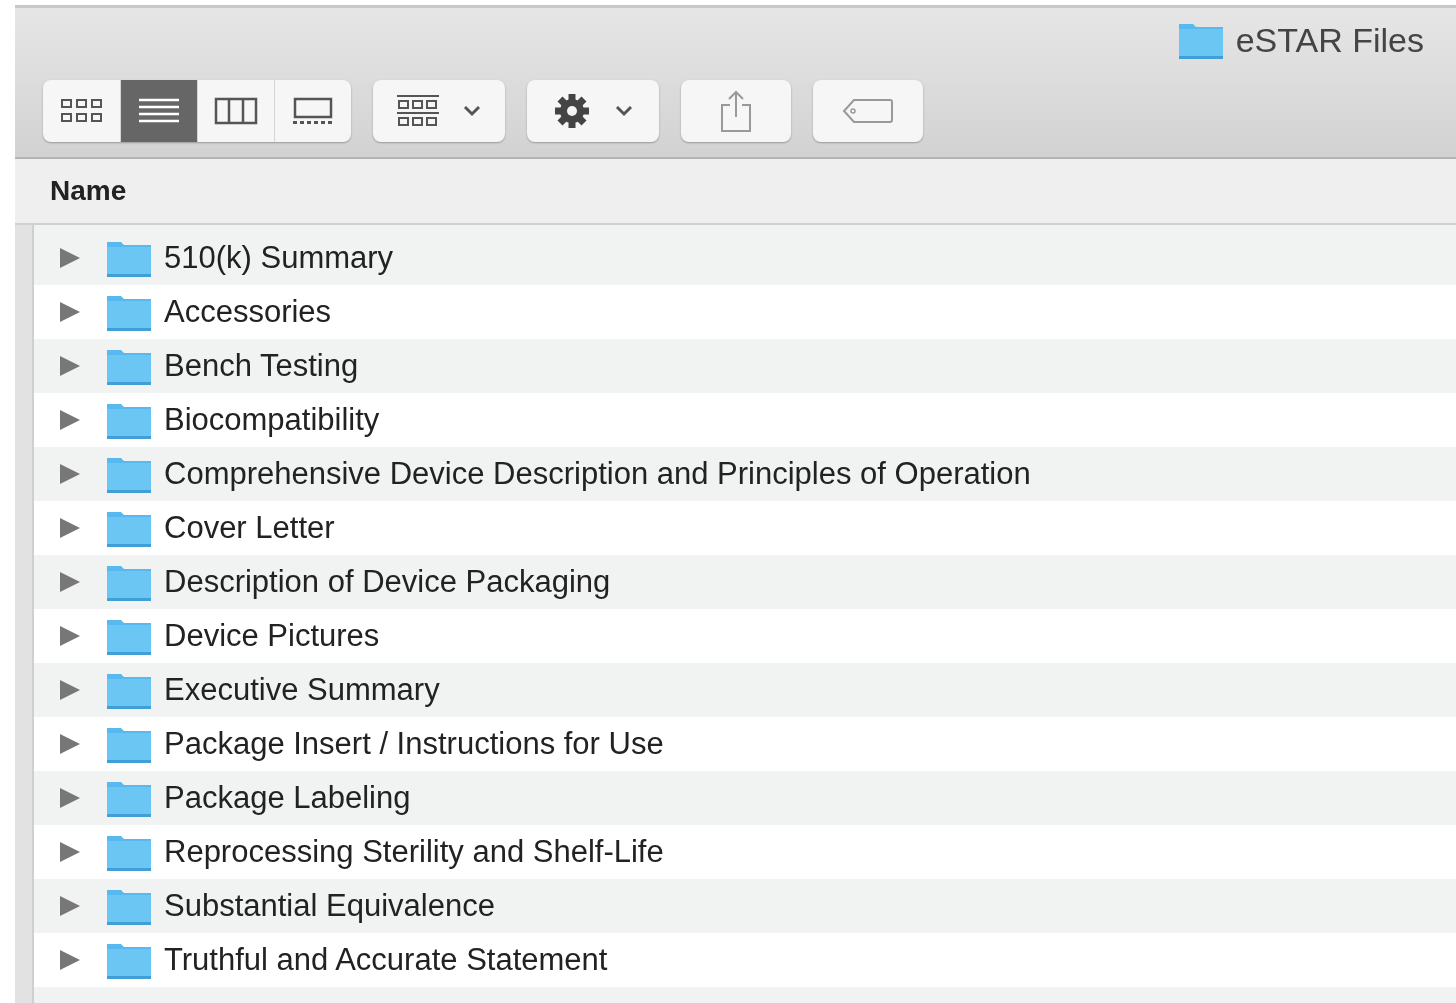 The image size is (1456, 1003). What do you see at coordinates (261, 366) in the screenshot?
I see `folder-name: Bench Testing` at bounding box center [261, 366].